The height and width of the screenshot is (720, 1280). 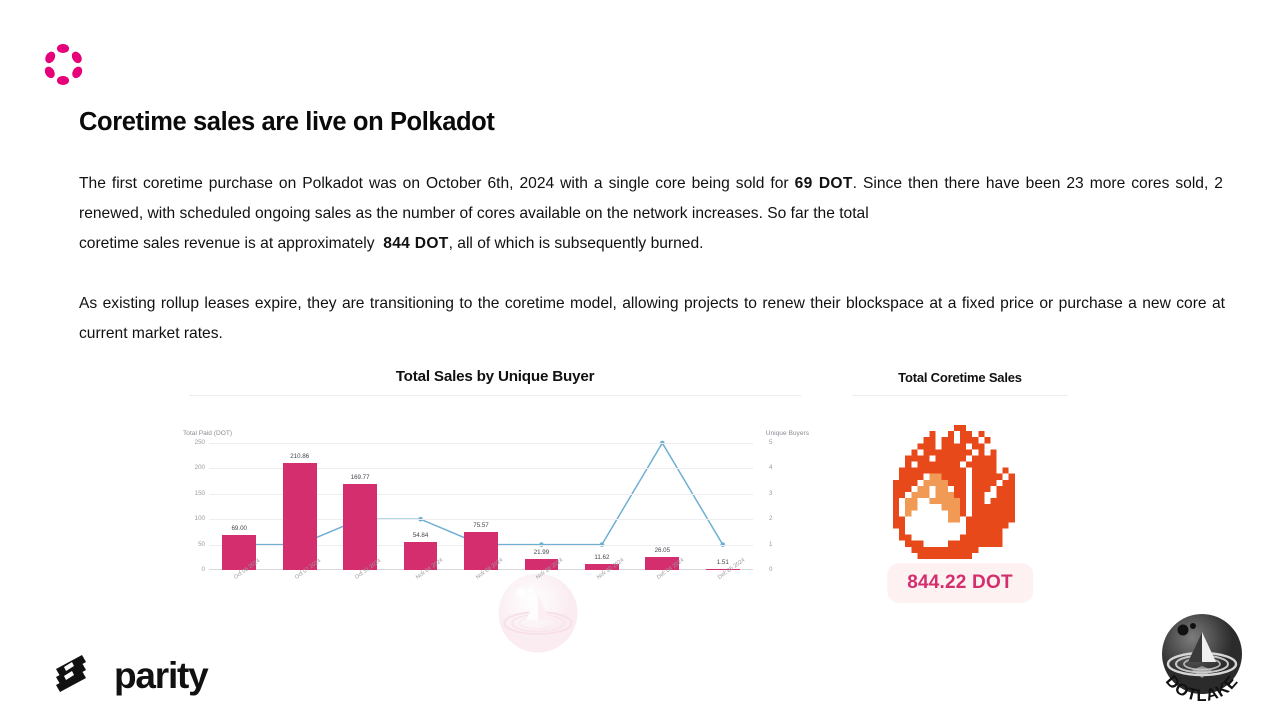 I want to click on intro-text-part-4: , all of which is subsequently burned., so click(x=576, y=243).